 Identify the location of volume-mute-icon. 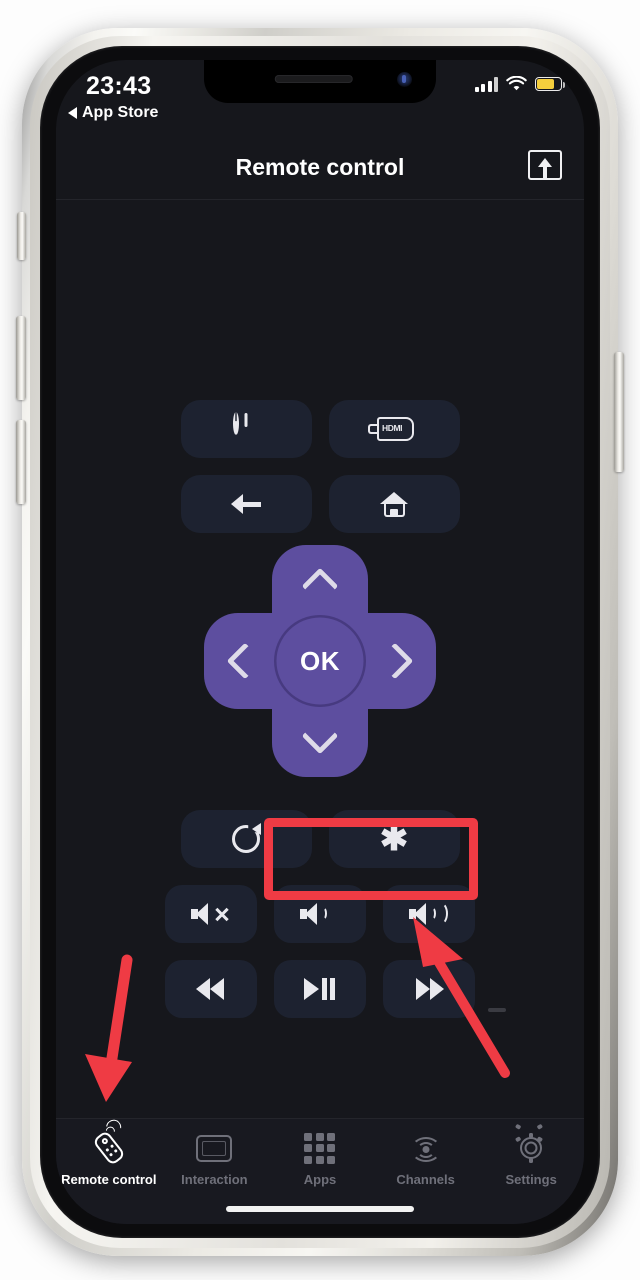
(211, 914).